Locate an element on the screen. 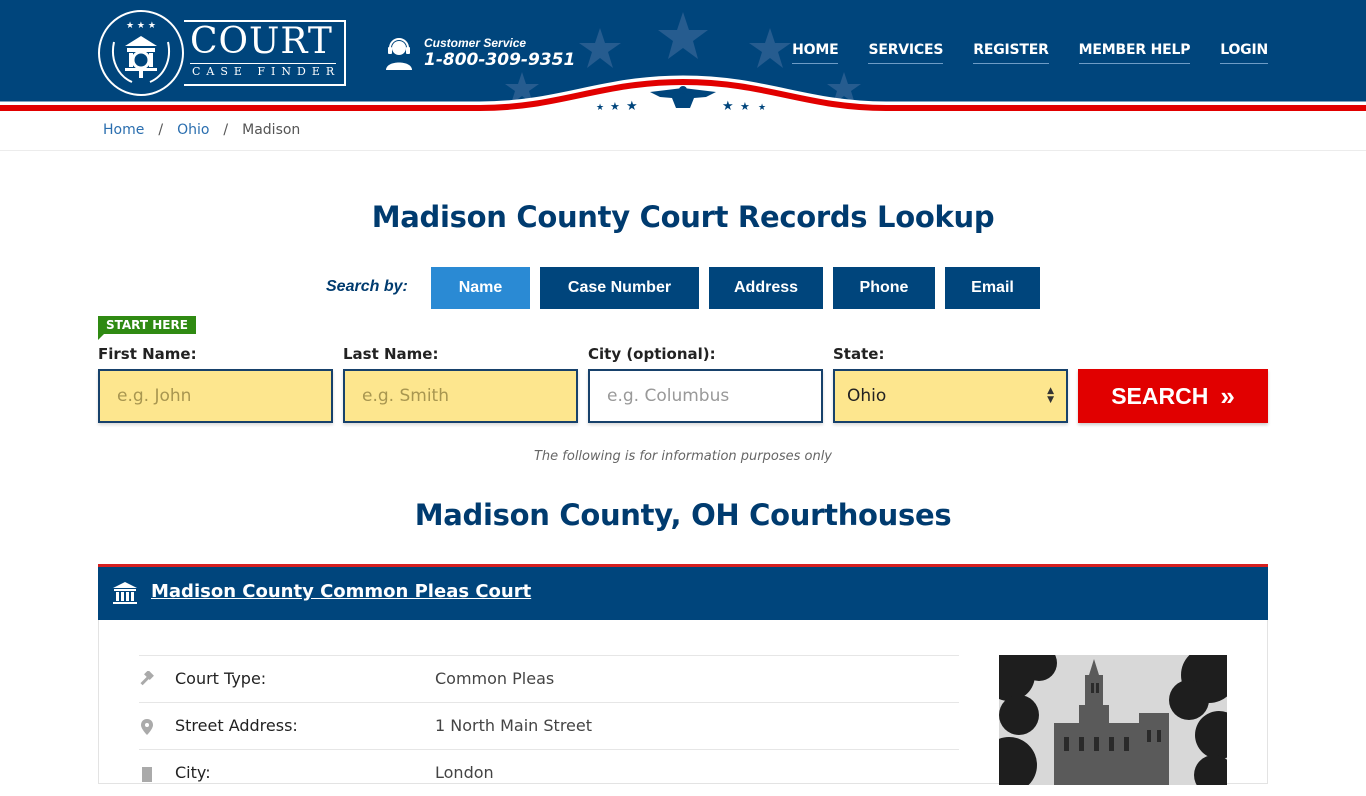 The height and width of the screenshot is (796, 1366). detail-value: Common Pleas is located at coordinates (495, 678).